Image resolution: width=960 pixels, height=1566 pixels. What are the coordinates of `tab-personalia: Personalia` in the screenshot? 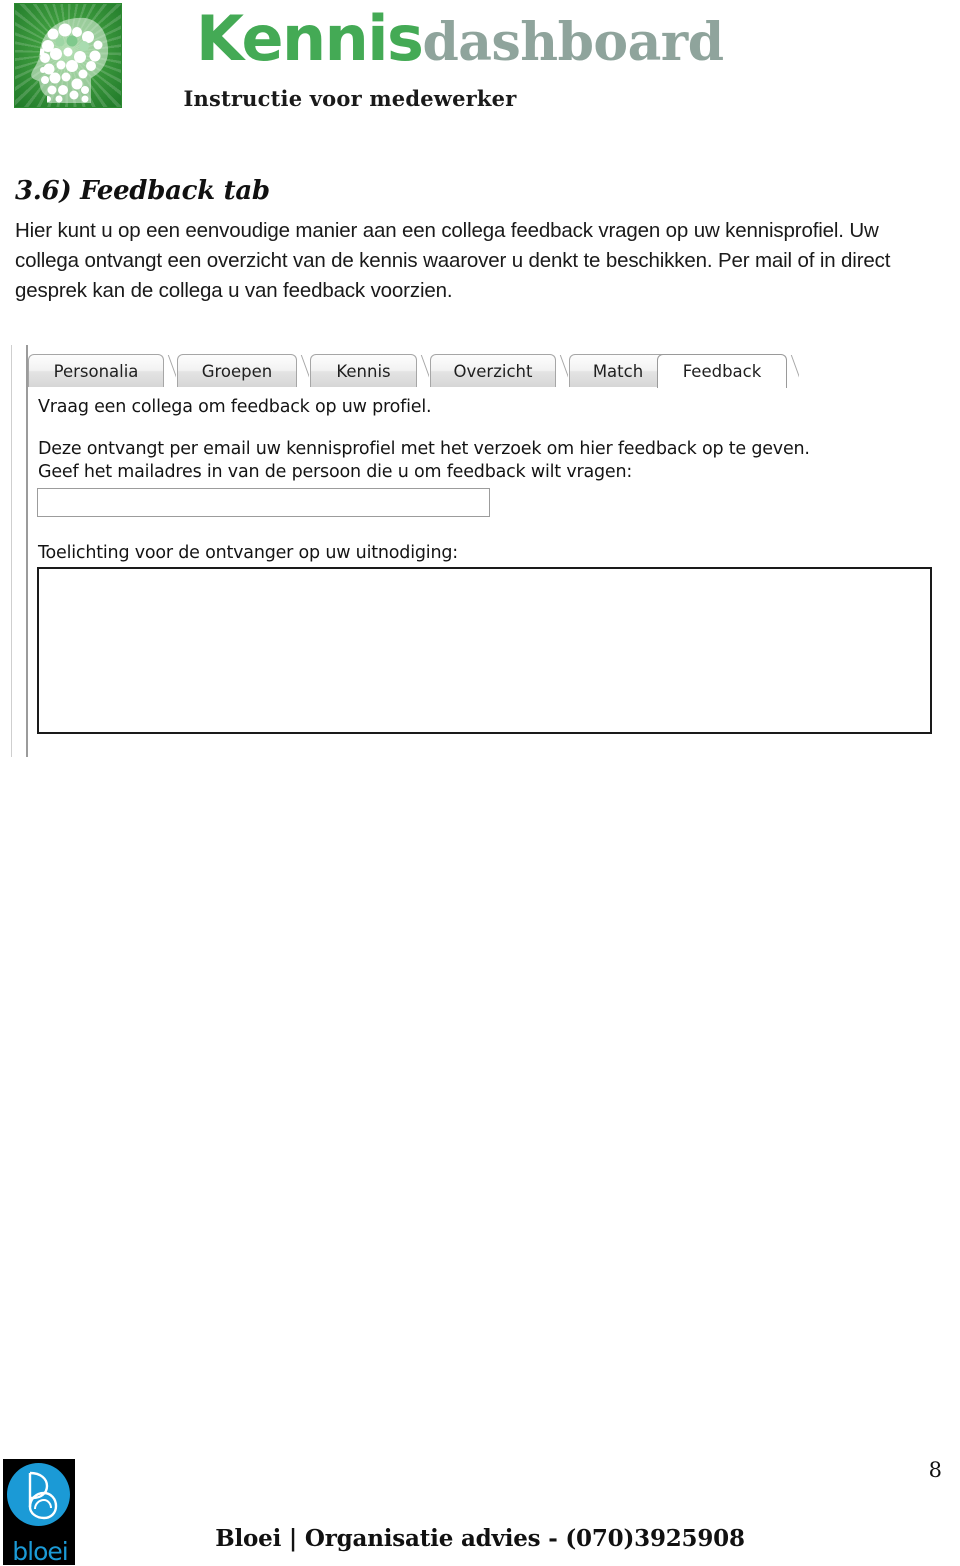 It's located at (96, 370).